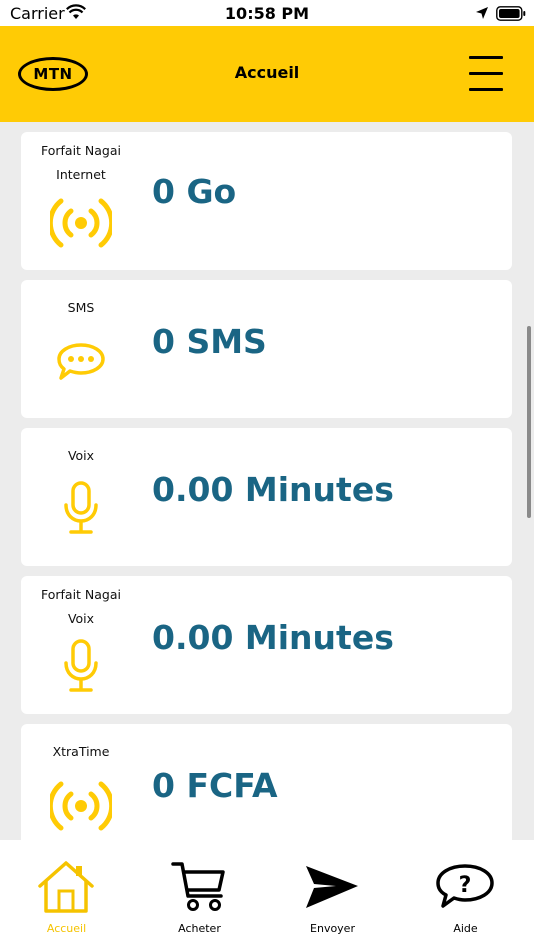 The width and height of the screenshot is (534, 950). I want to click on card-type-label: XtraTime, so click(81, 751).